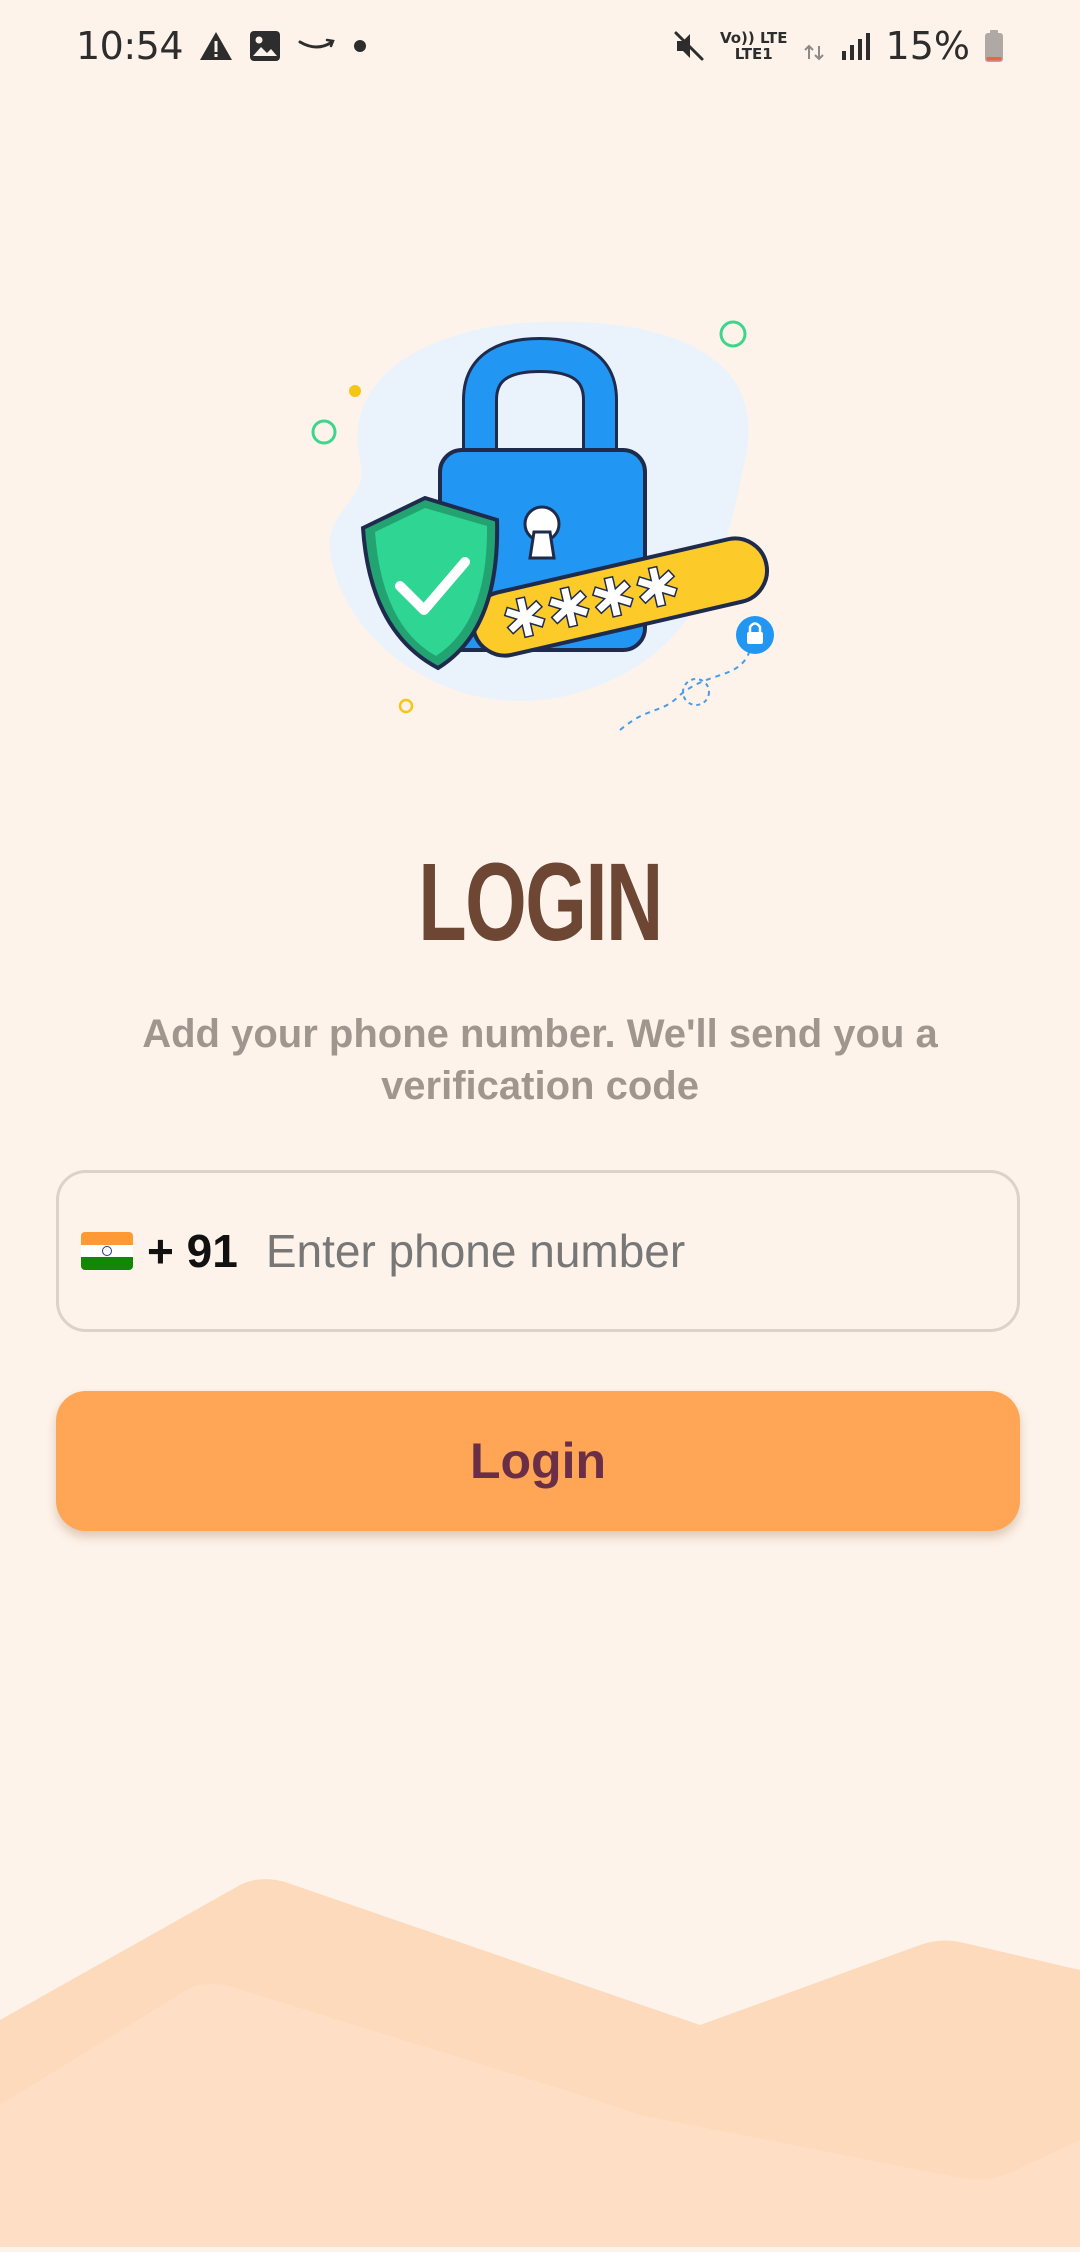 The image size is (1080, 2252). Describe the element at coordinates (317, 46) in the screenshot. I see `amazon-icon` at that location.